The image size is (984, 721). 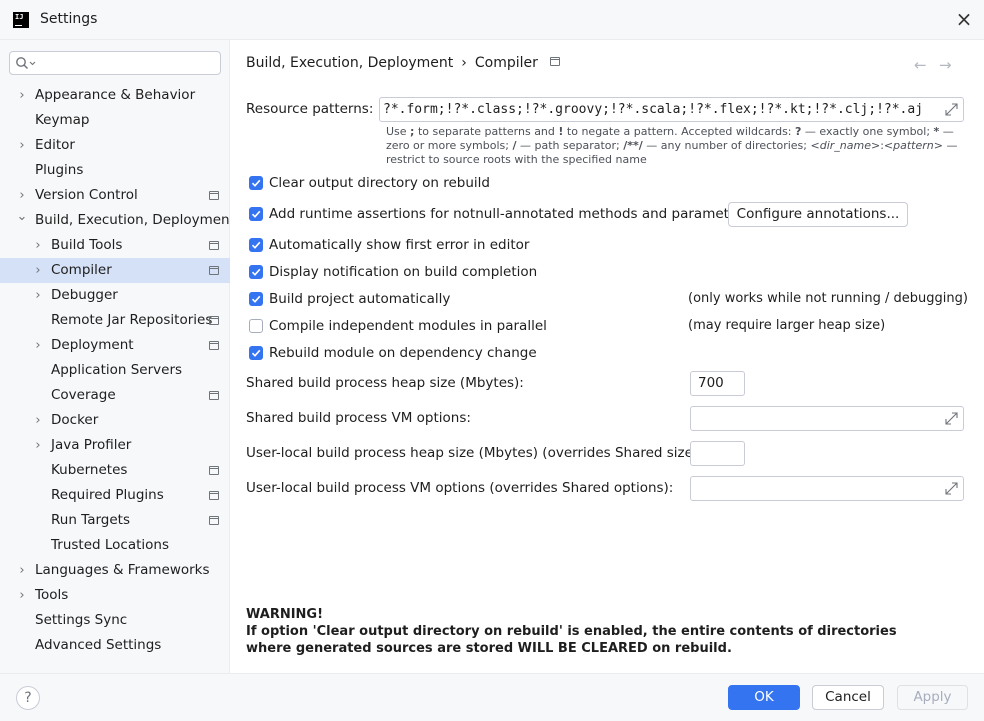 I want to click on intellij-logo-icon: IJ, so click(x=21, y=20).